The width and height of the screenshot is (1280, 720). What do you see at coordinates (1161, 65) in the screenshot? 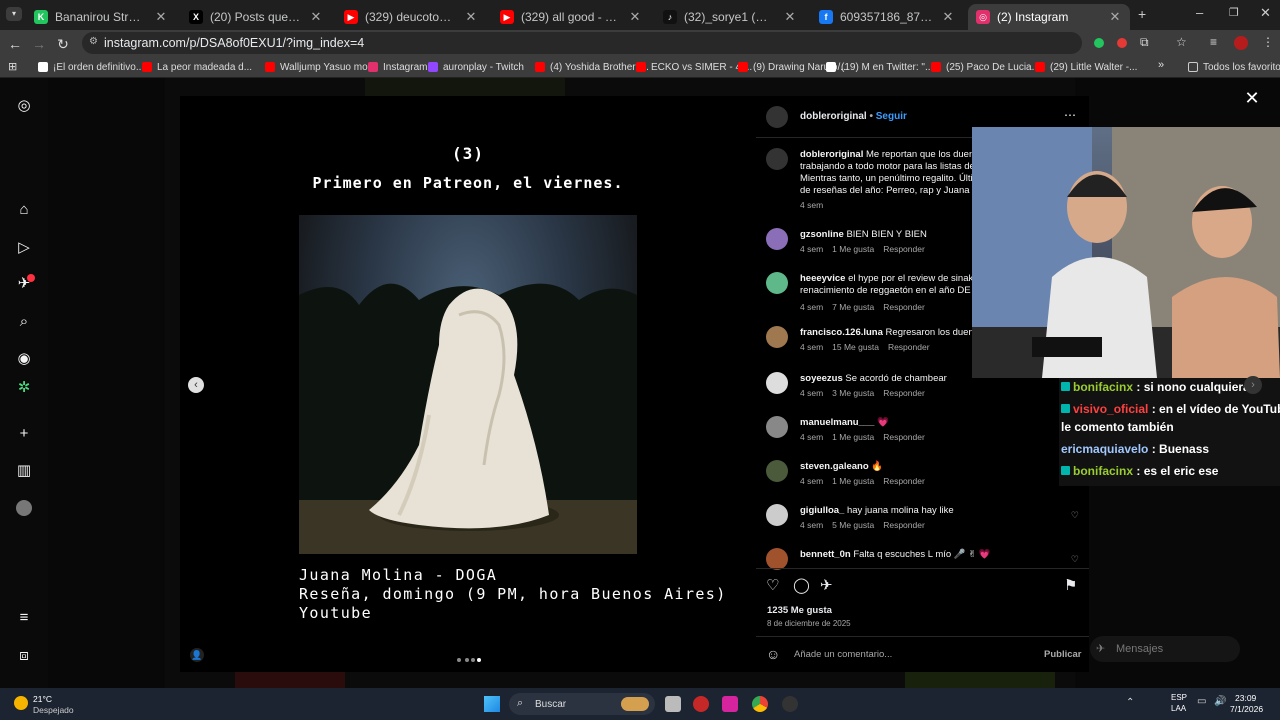
I see `more-bookmarks-icon: »` at bounding box center [1161, 65].